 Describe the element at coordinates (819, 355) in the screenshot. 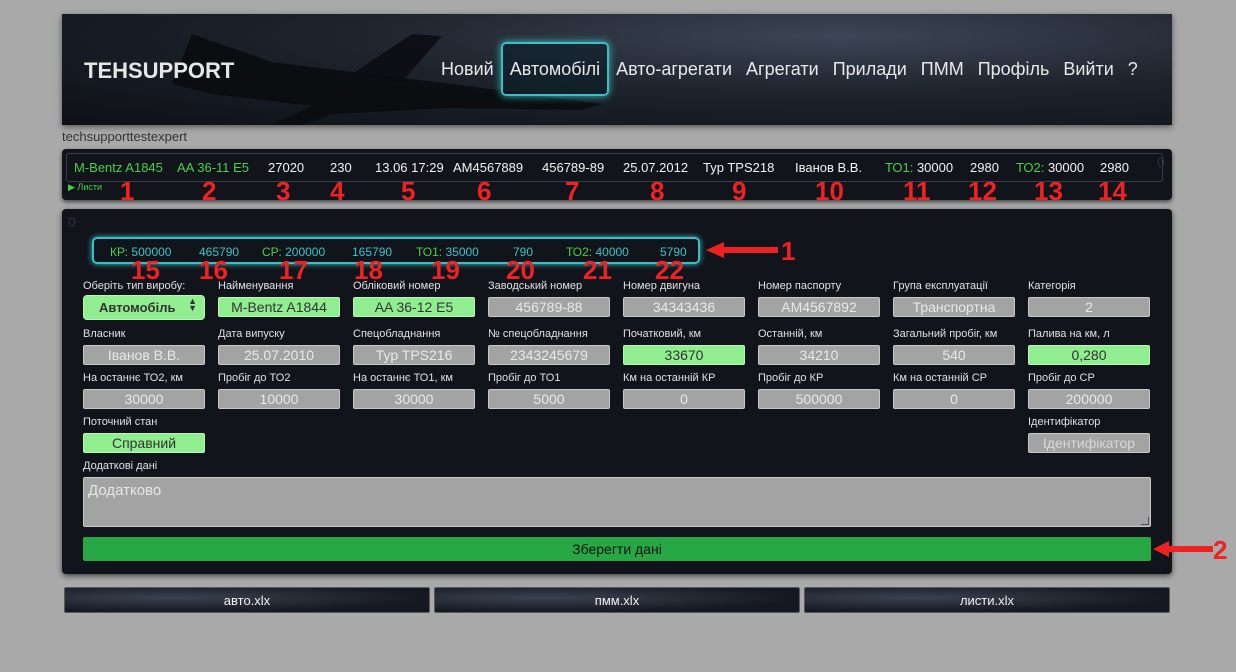

I see `last-km-field: 34210` at that location.